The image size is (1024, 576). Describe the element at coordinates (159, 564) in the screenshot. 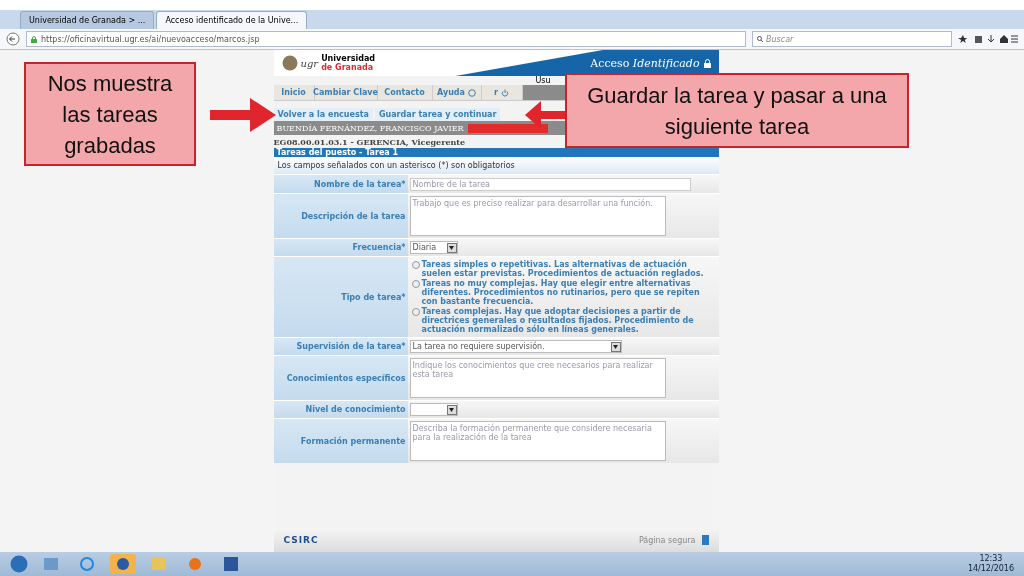

I see `folder-icon` at that location.